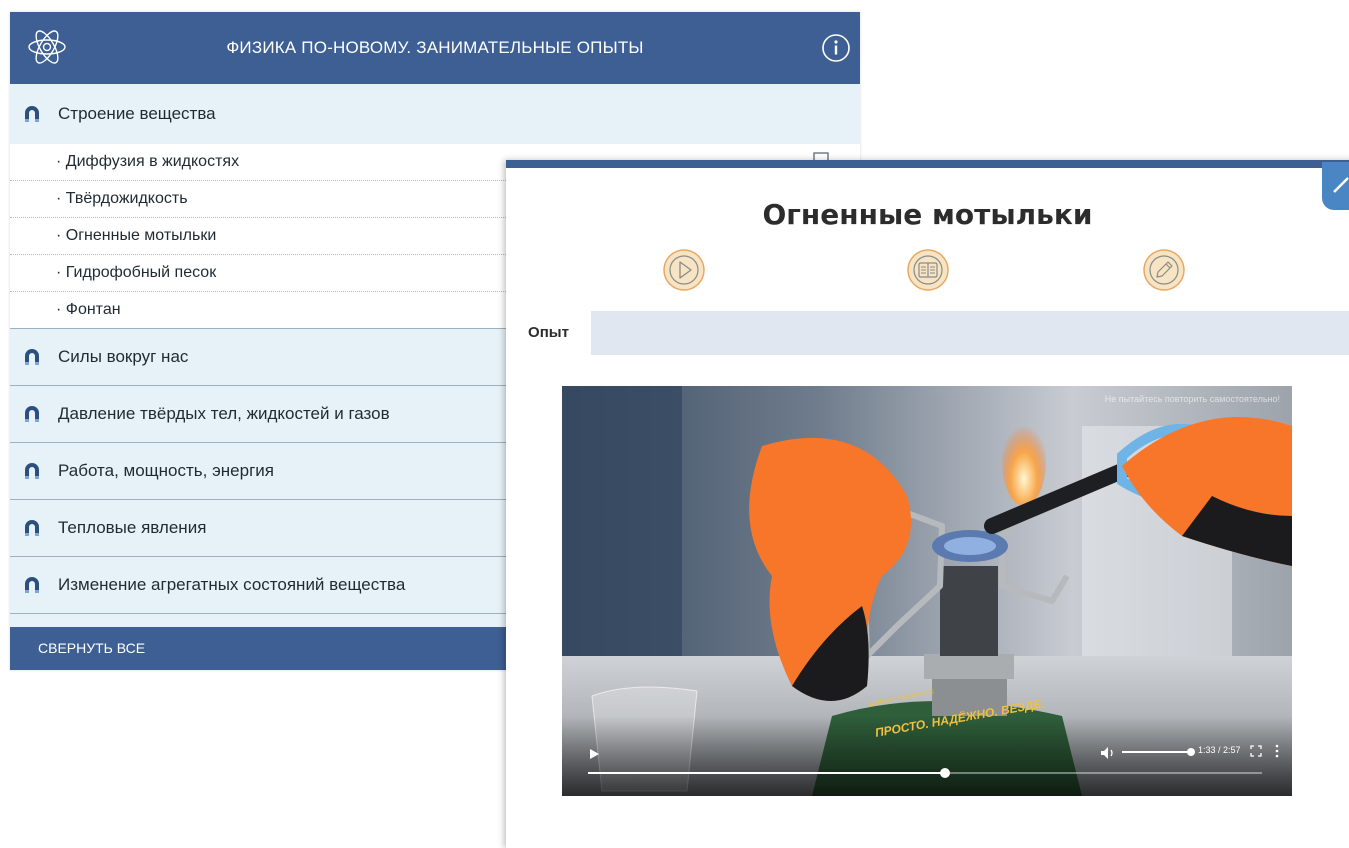 This screenshot has width=1349, height=848. I want to click on tab-experiment: Опыт, so click(548, 333).